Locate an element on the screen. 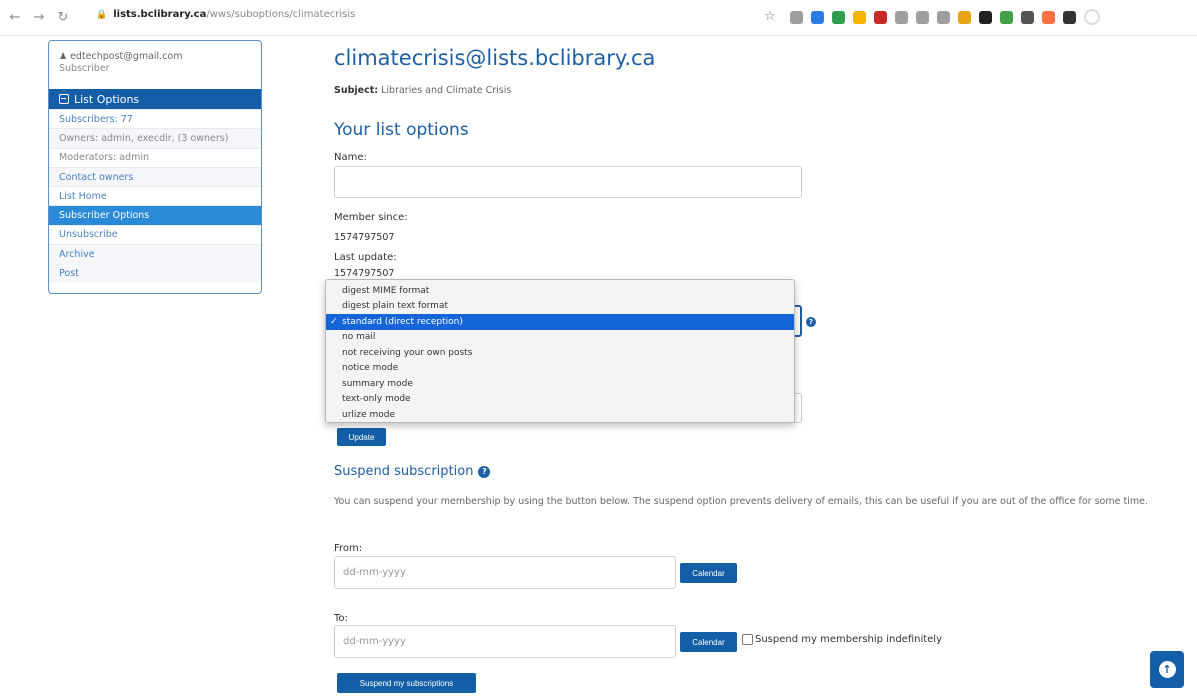 This screenshot has width=1197, height=700. extensions-toolbar is located at coordinates (945, 17).